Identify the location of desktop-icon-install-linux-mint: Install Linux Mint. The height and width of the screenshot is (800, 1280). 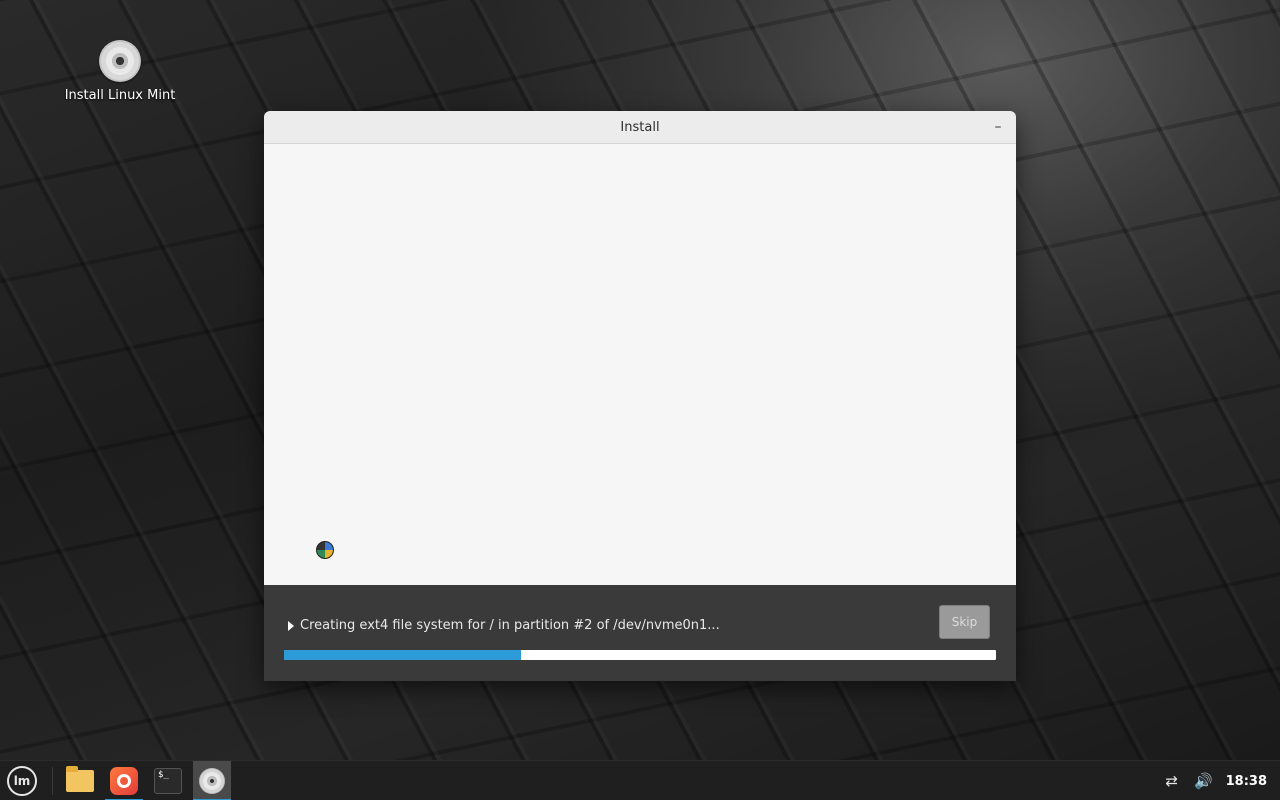
(120, 71).